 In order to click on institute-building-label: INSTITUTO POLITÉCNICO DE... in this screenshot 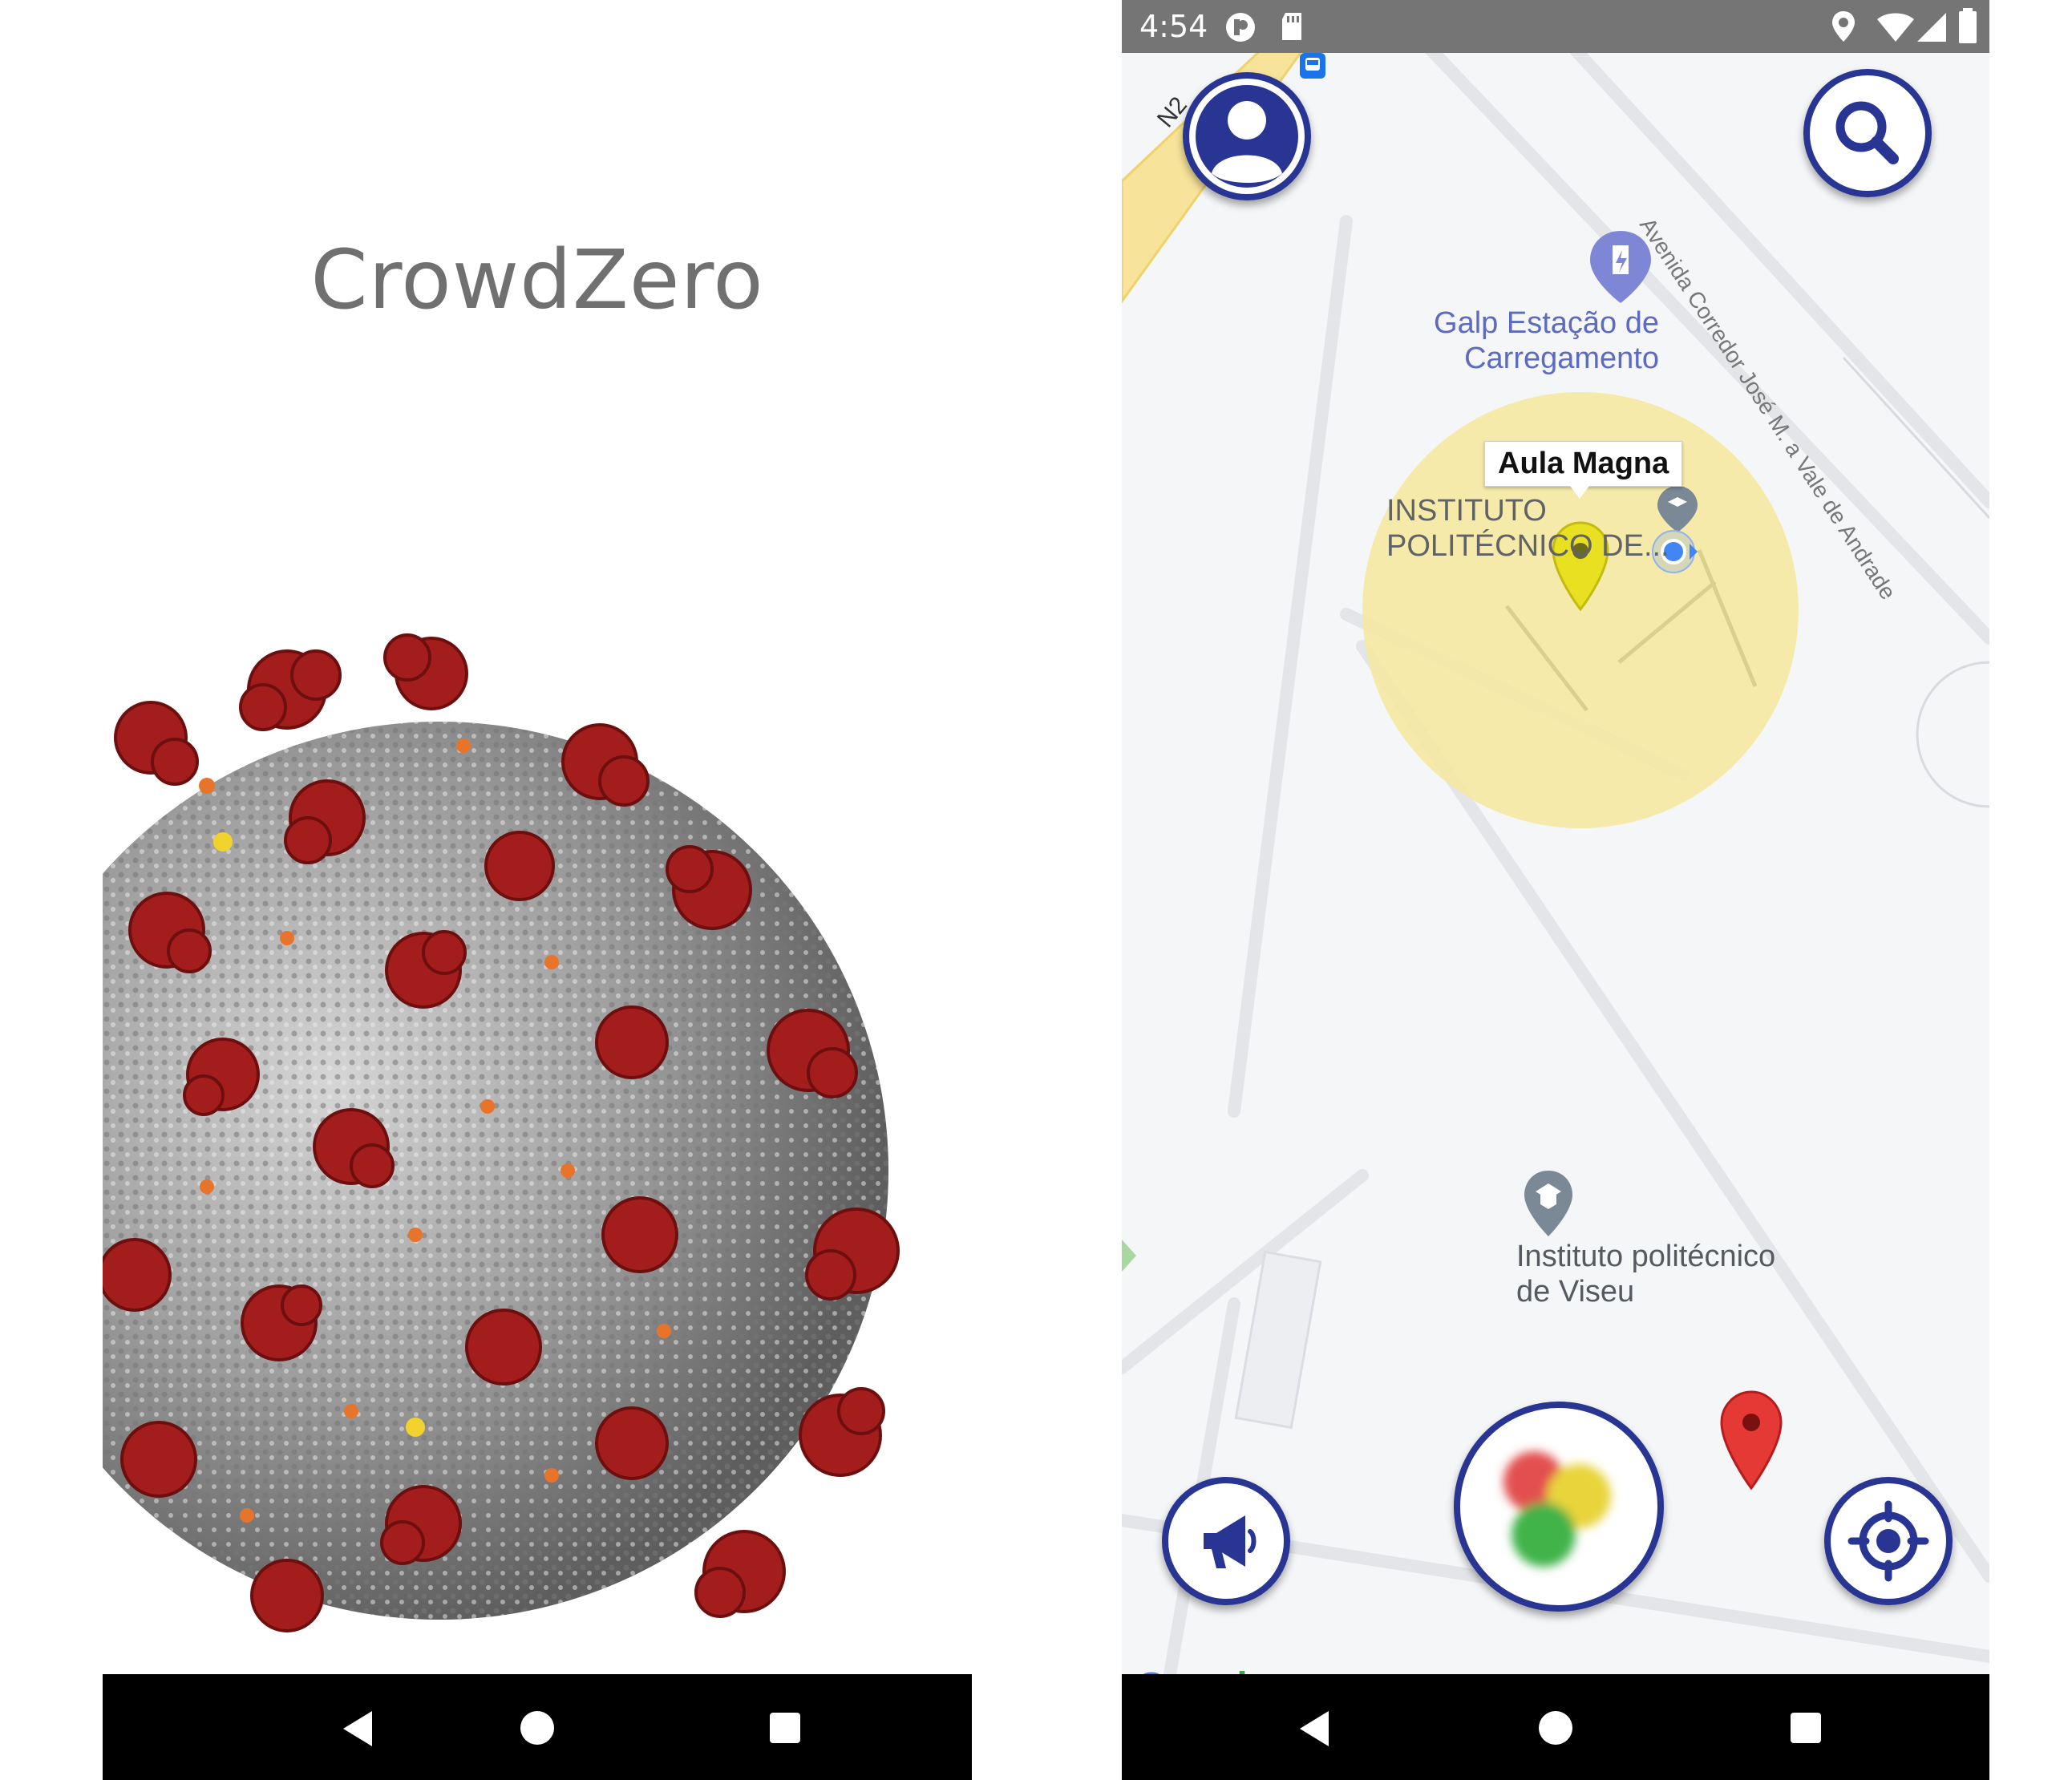, I will do `click(1527, 529)`.